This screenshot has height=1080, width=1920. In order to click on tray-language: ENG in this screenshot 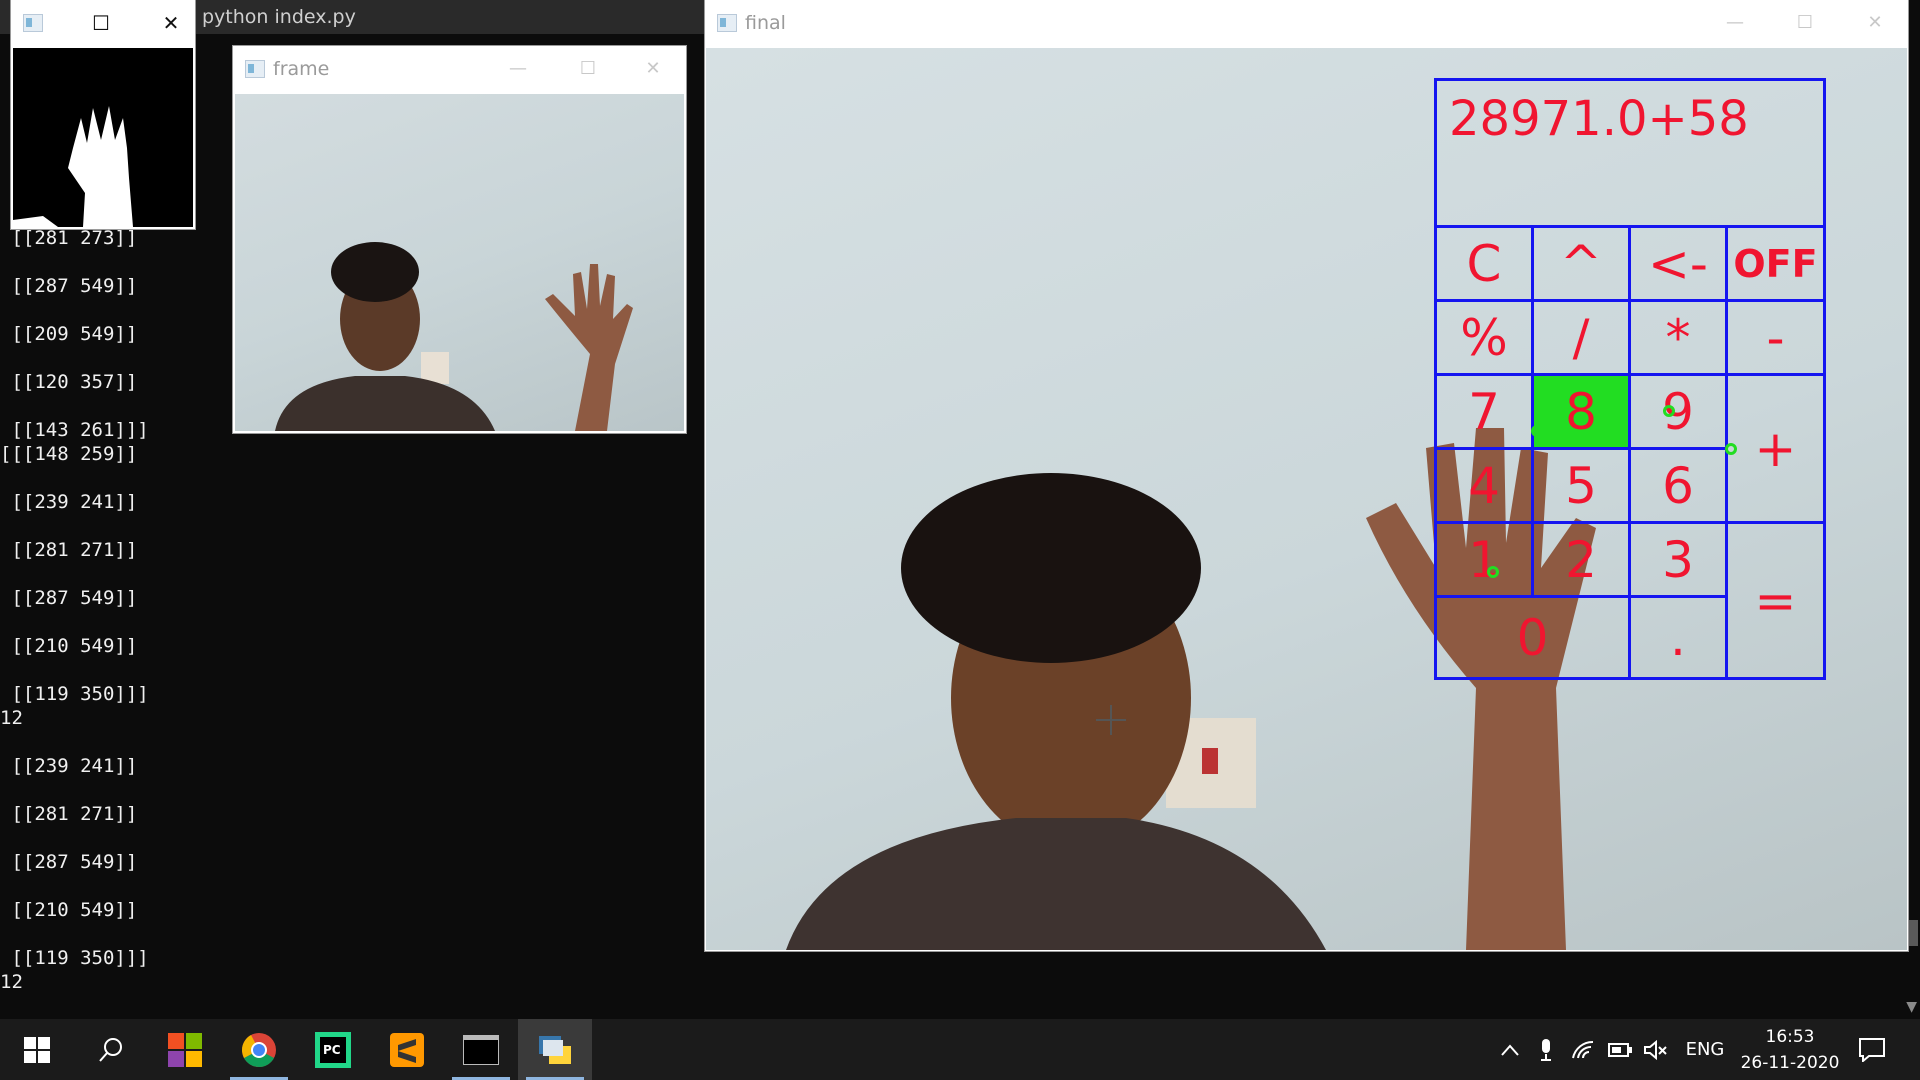, I will do `click(1705, 1049)`.